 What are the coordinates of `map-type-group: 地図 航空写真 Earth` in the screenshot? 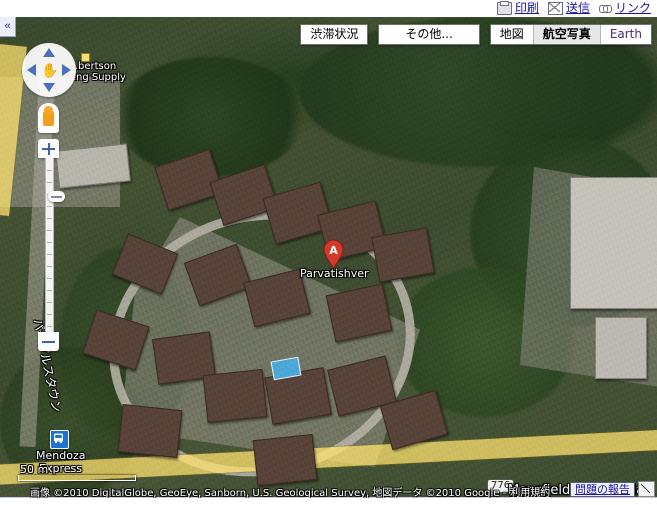 It's located at (570, 34).